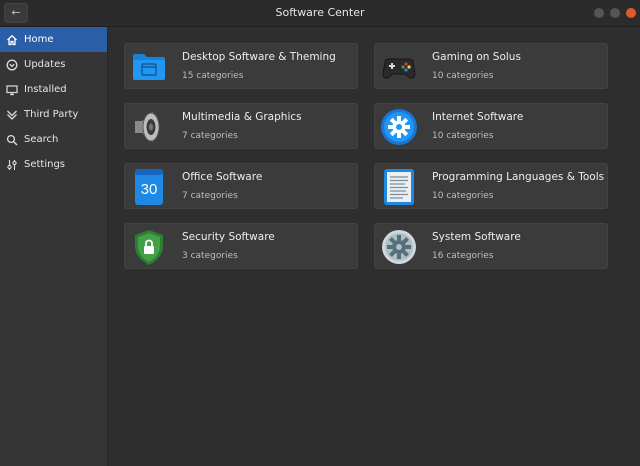 The height and width of the screenshot is (466, 640). Describe the element at coordinates (41, 139) in the screenshot. I see `sidebar-item-label: Search` at that location.